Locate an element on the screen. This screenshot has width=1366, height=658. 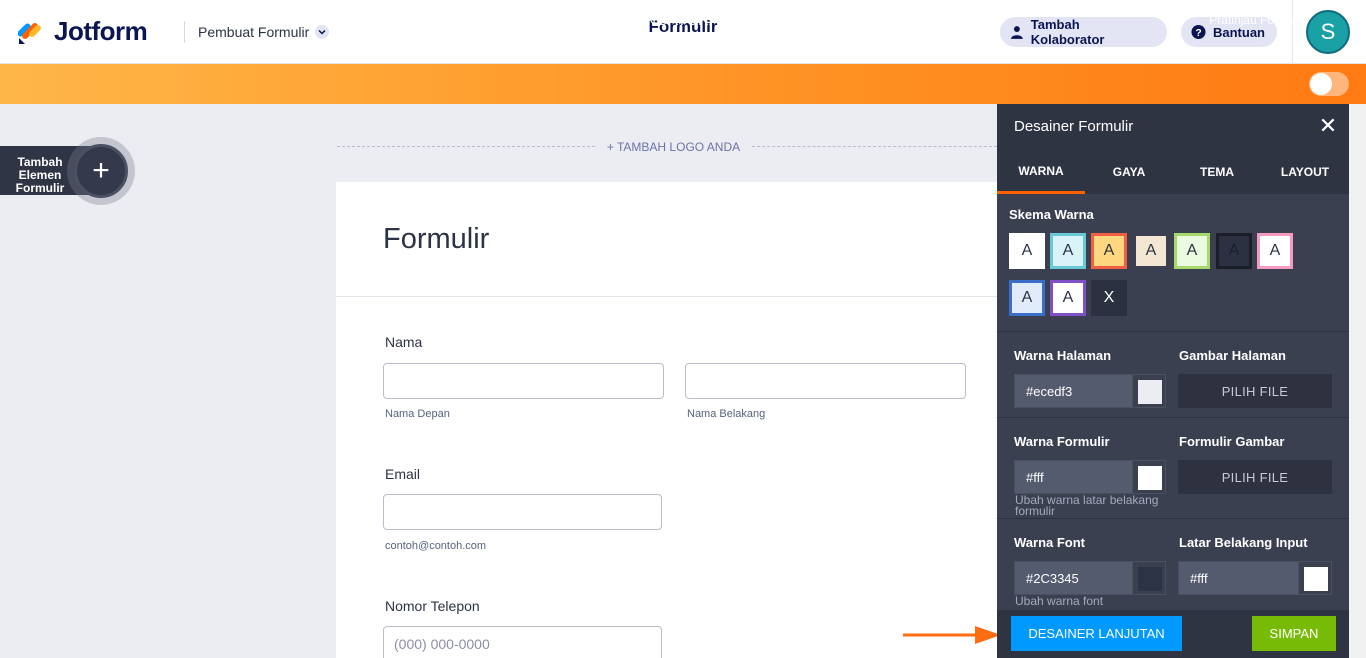
advanced-designer-button: DESAINER LANJUTAN is located at coordinates (1096, 633).